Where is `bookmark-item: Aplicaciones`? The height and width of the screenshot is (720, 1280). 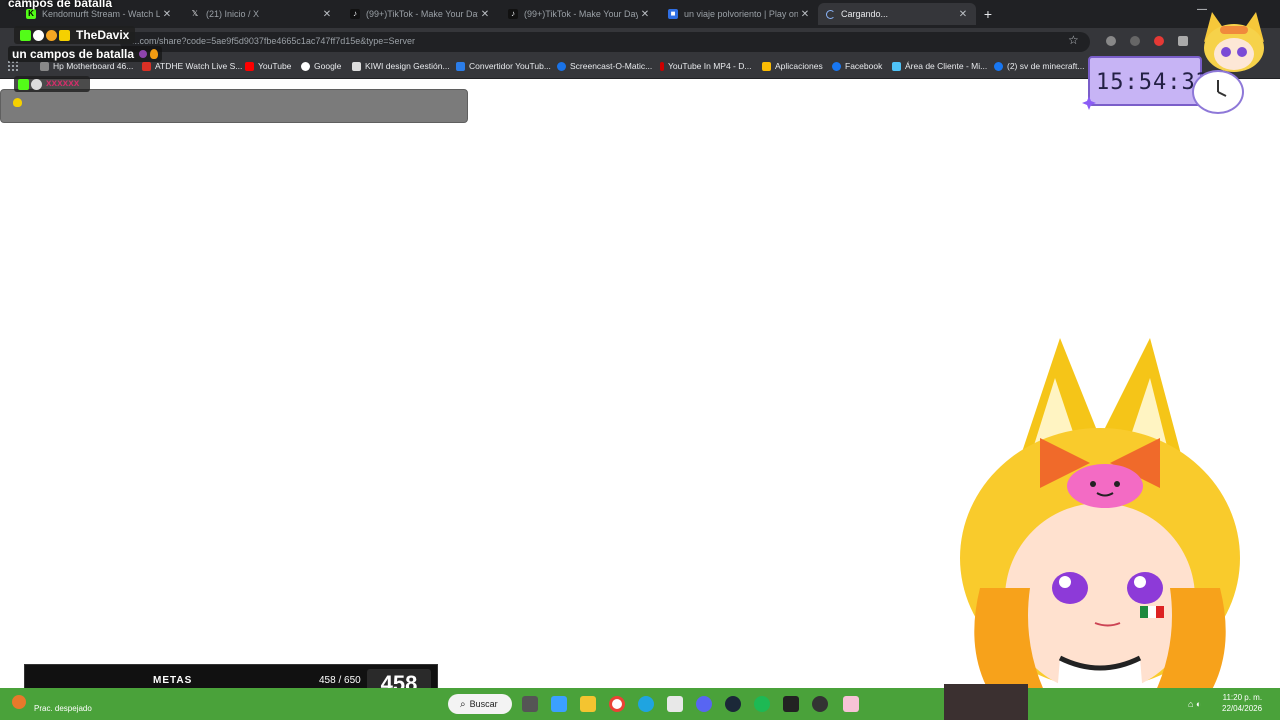 bookmark-item: Aplicaciones is located at coordinates (792, 66).